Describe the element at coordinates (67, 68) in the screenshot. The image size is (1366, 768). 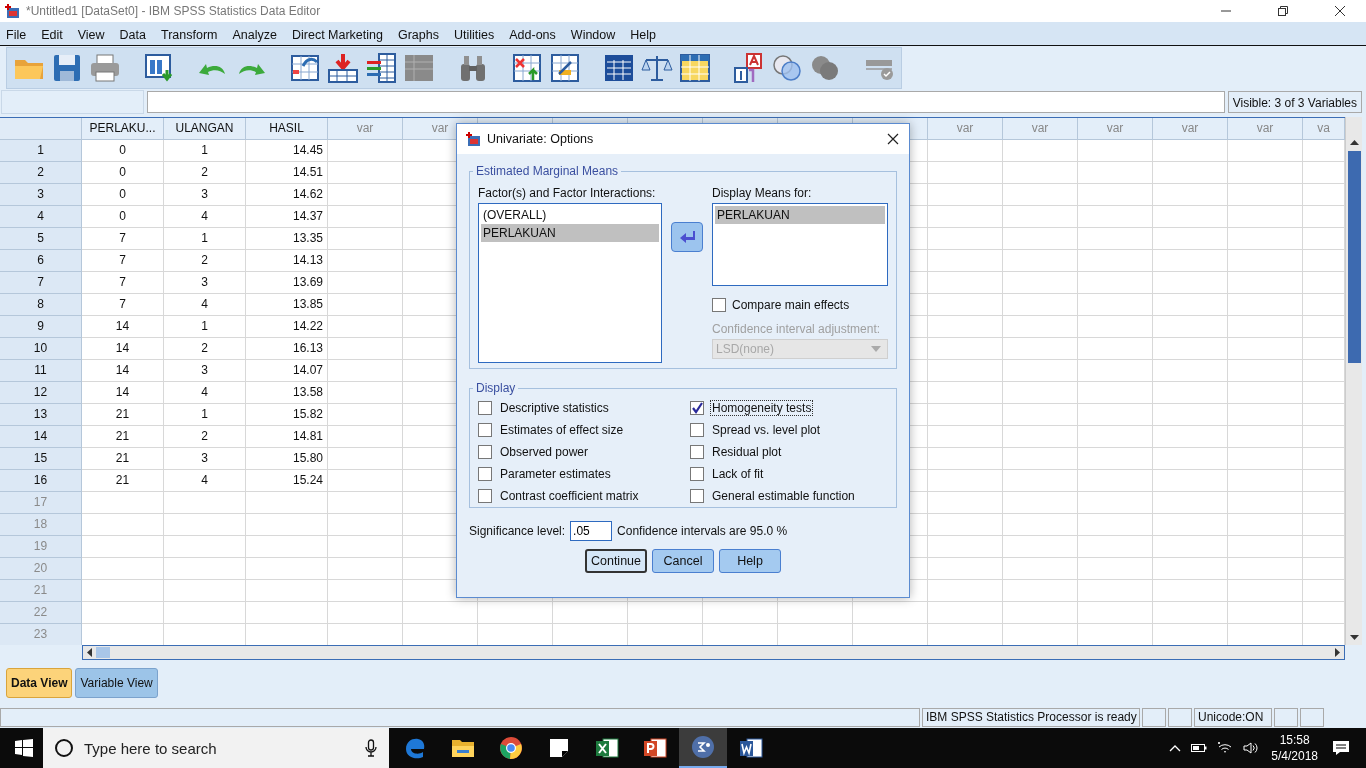
I see `save-icon` at that location.